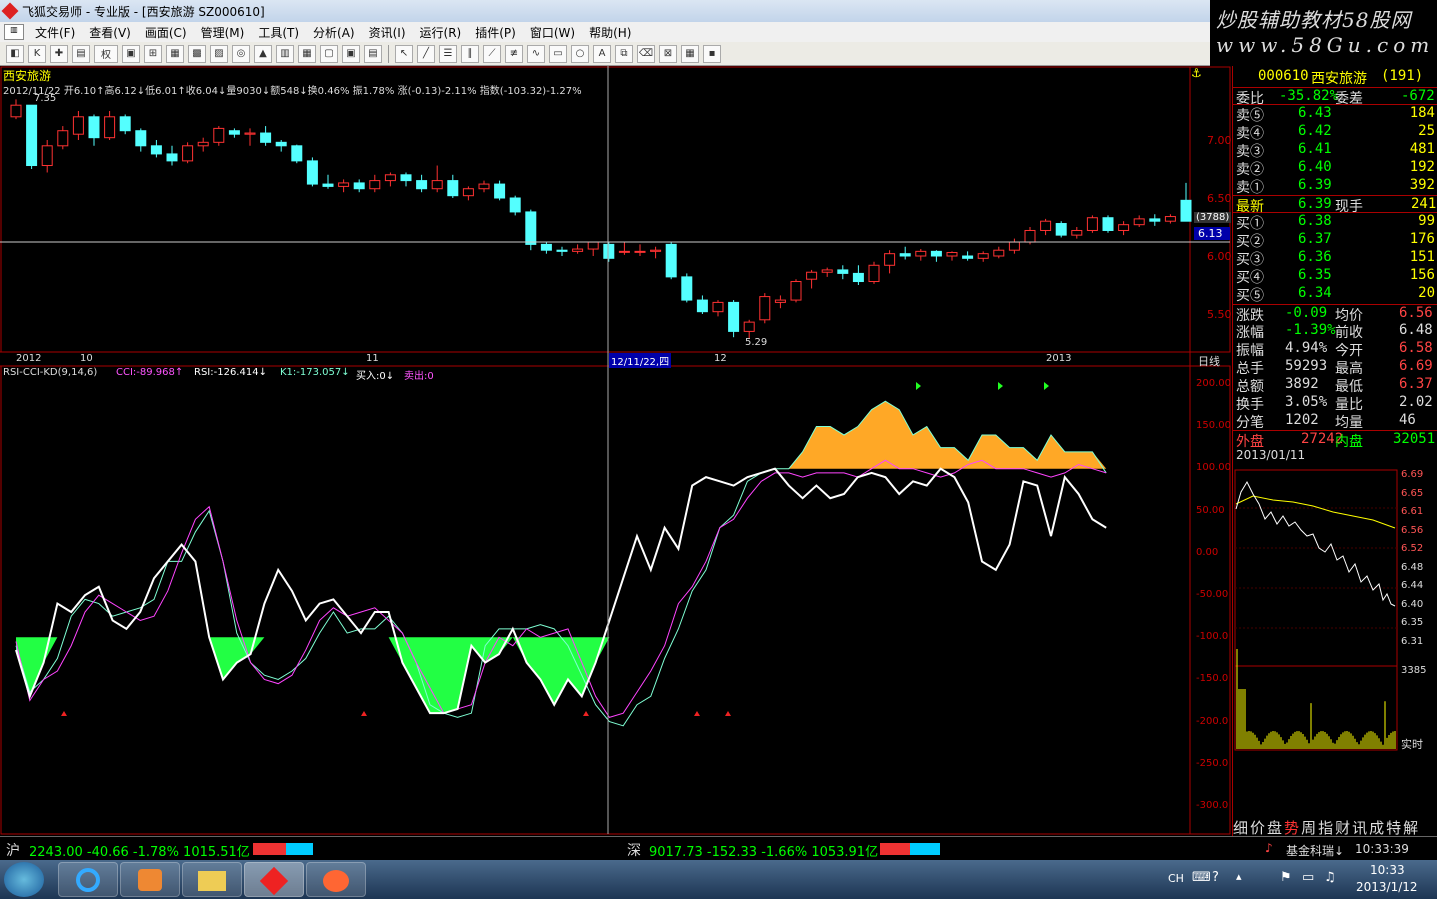 The height and width of the screenshot is (899, 1437). I want to click on tab-pan: 盘, so click(1274, 827).